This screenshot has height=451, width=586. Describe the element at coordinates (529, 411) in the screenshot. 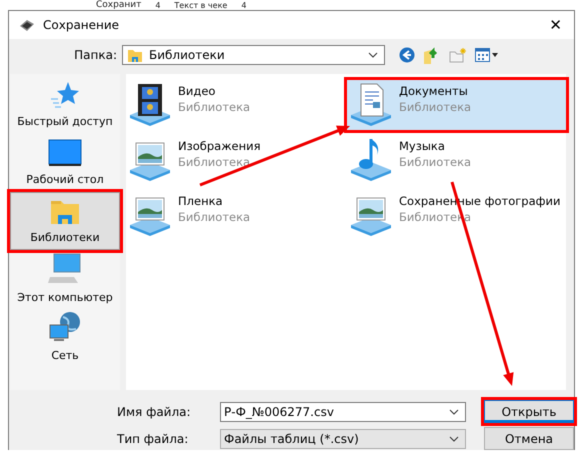

I see `open-button: Открыть` at that location.